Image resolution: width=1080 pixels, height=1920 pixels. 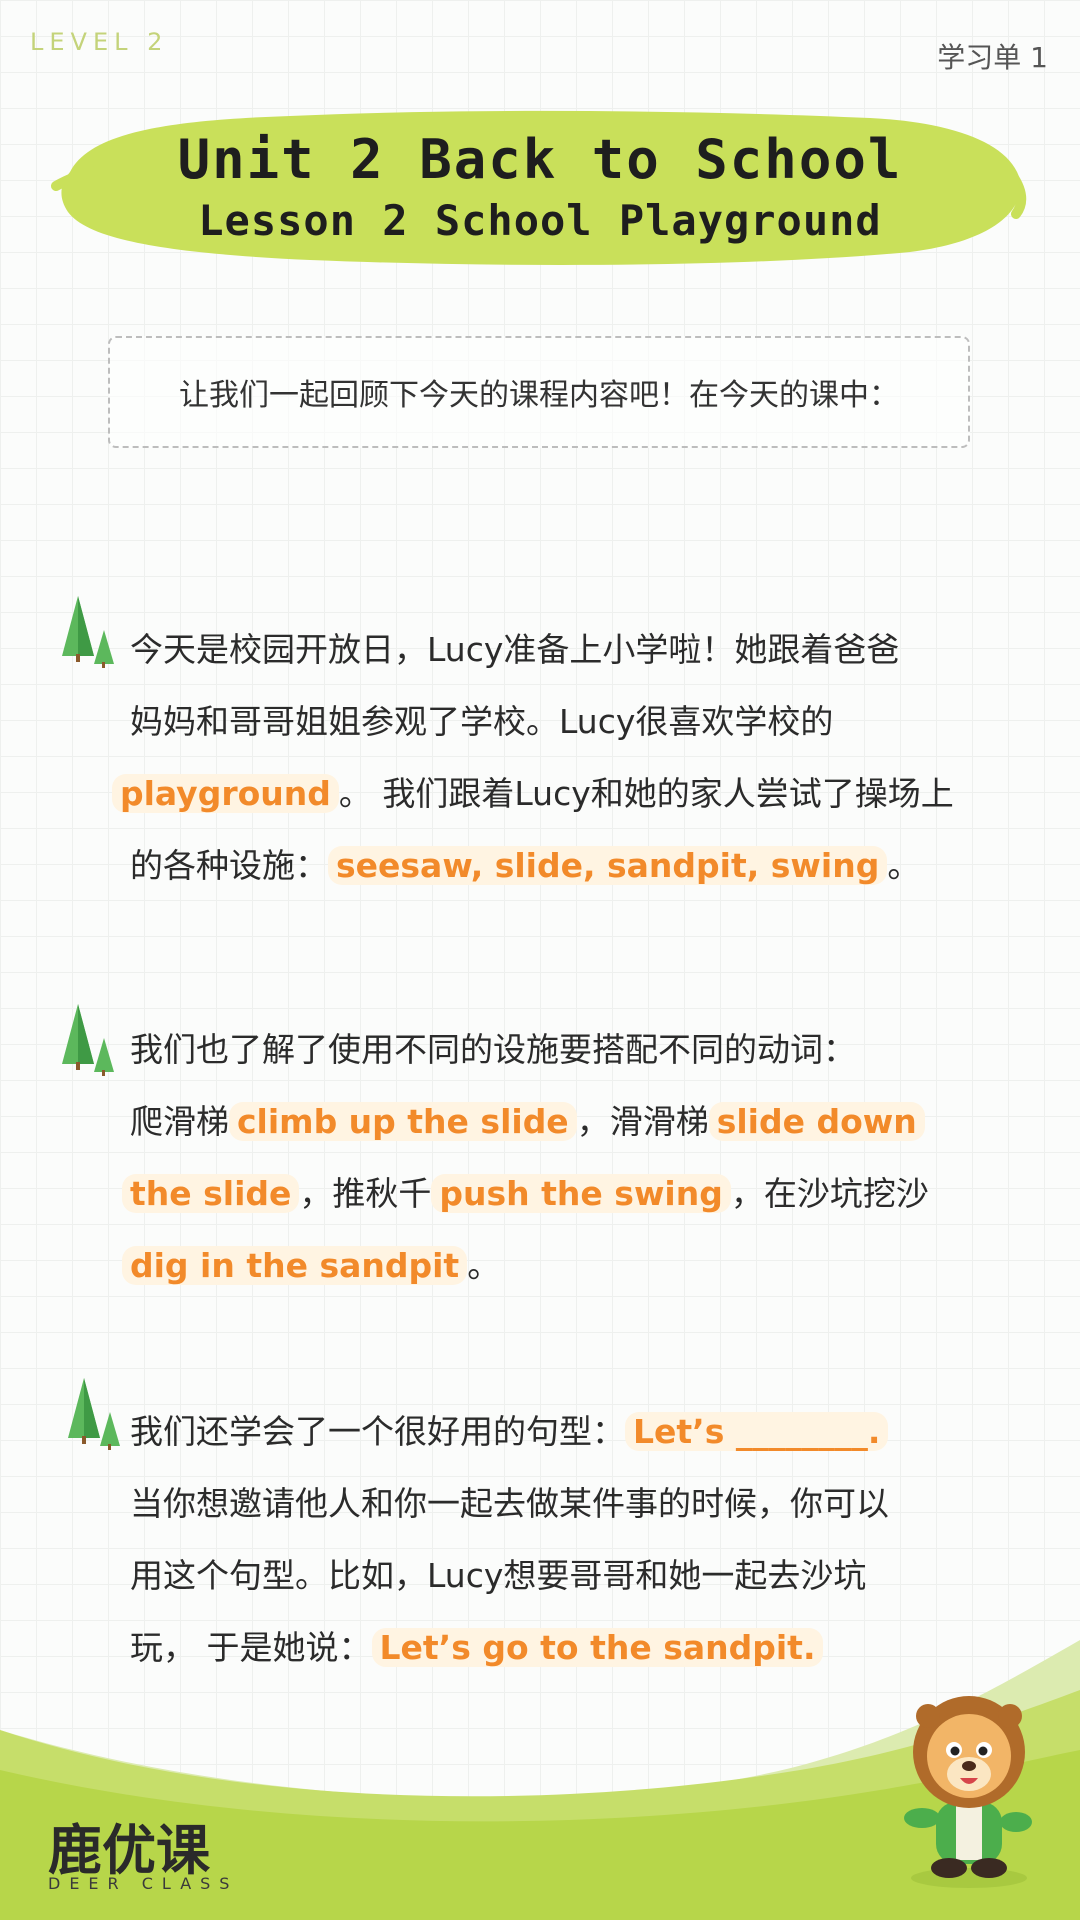 I want to click on text-line: playground。 我们跟着Lucy和她的家人尝试了操场上, so click(x=551, y=794).